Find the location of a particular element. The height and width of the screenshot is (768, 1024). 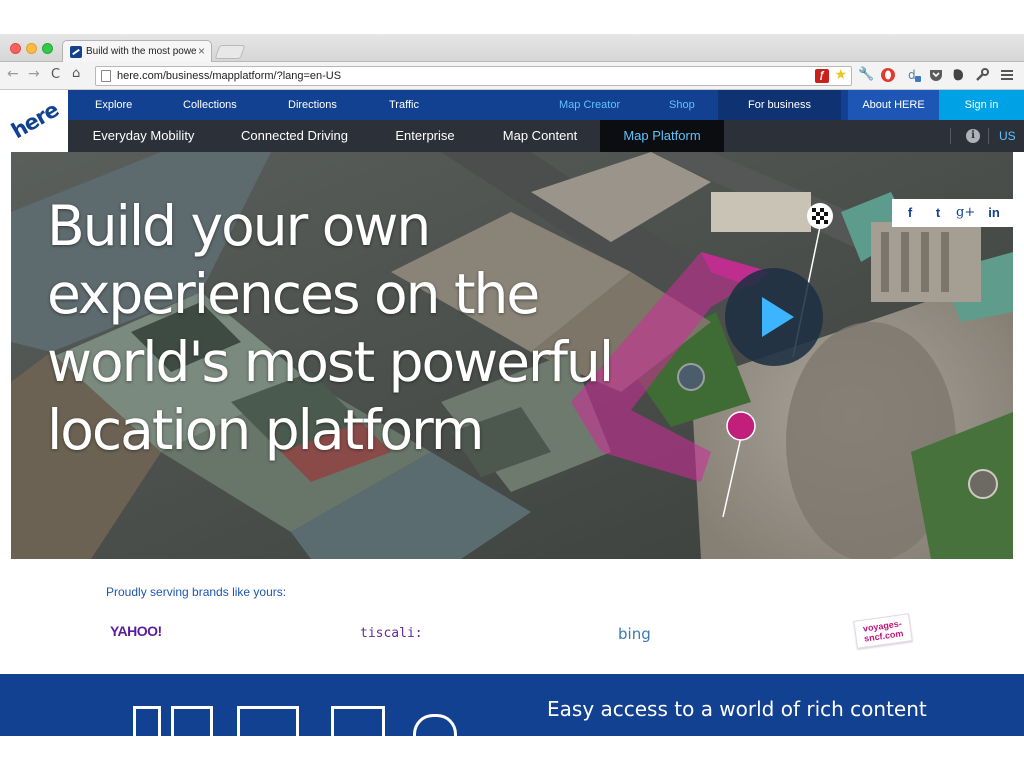

zoom-window-button is located at coordinates (47, 48).